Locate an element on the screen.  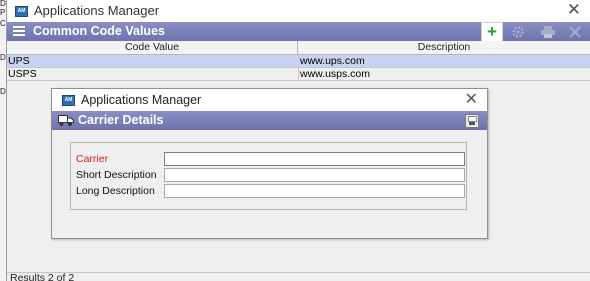
cell-description: www.usps.com is located at coordinates (335, 74).